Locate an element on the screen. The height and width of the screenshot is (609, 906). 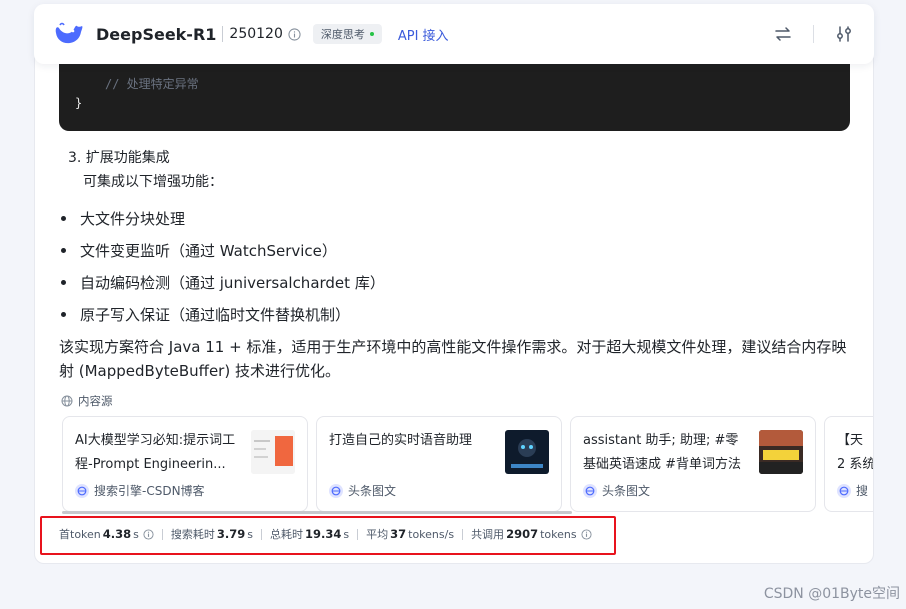
api-access-link: API 接入 is located at coordinates (423, 34).